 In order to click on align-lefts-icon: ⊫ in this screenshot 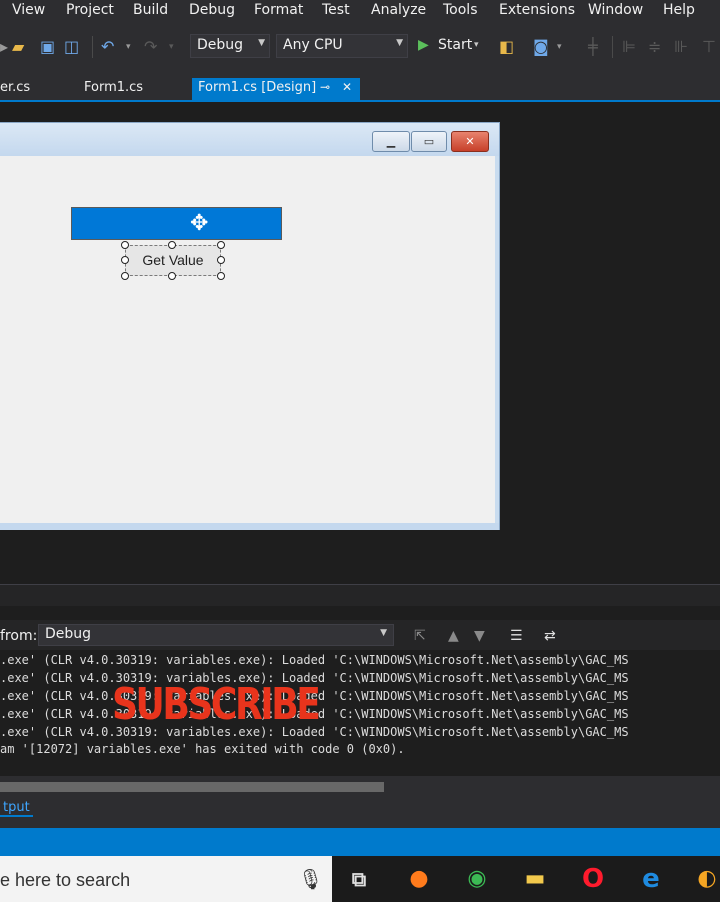, I will do `click(629, 47)`.